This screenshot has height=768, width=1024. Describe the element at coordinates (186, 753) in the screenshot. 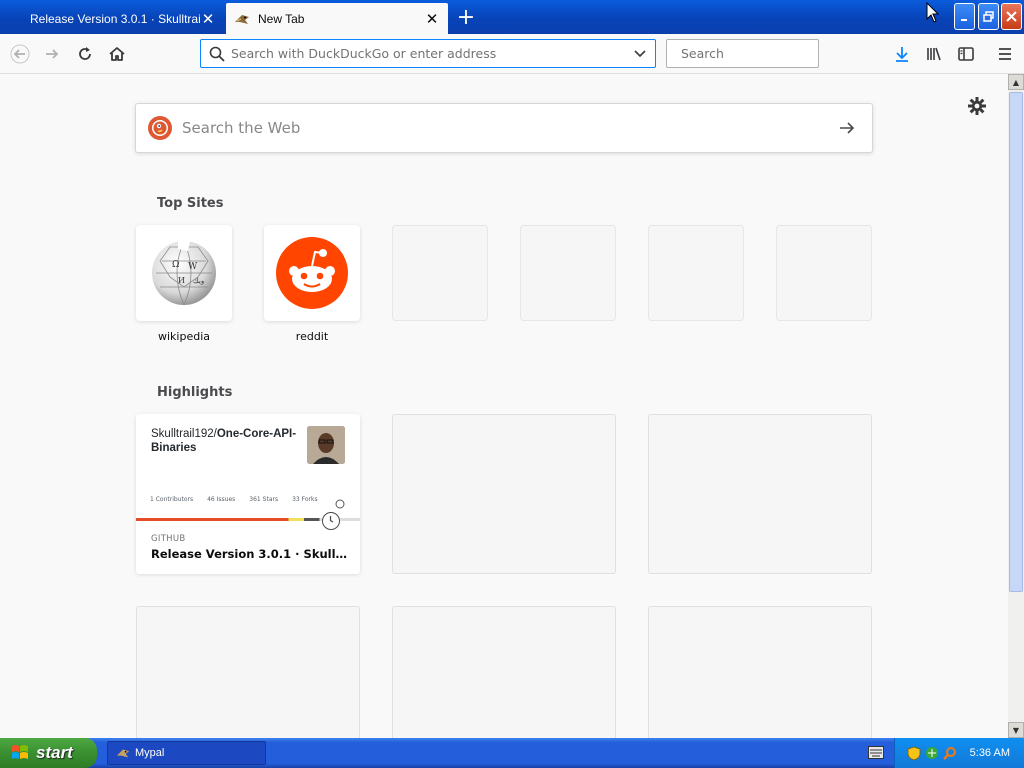

I see `taskbar-item-mypal: Mypal` at that location.